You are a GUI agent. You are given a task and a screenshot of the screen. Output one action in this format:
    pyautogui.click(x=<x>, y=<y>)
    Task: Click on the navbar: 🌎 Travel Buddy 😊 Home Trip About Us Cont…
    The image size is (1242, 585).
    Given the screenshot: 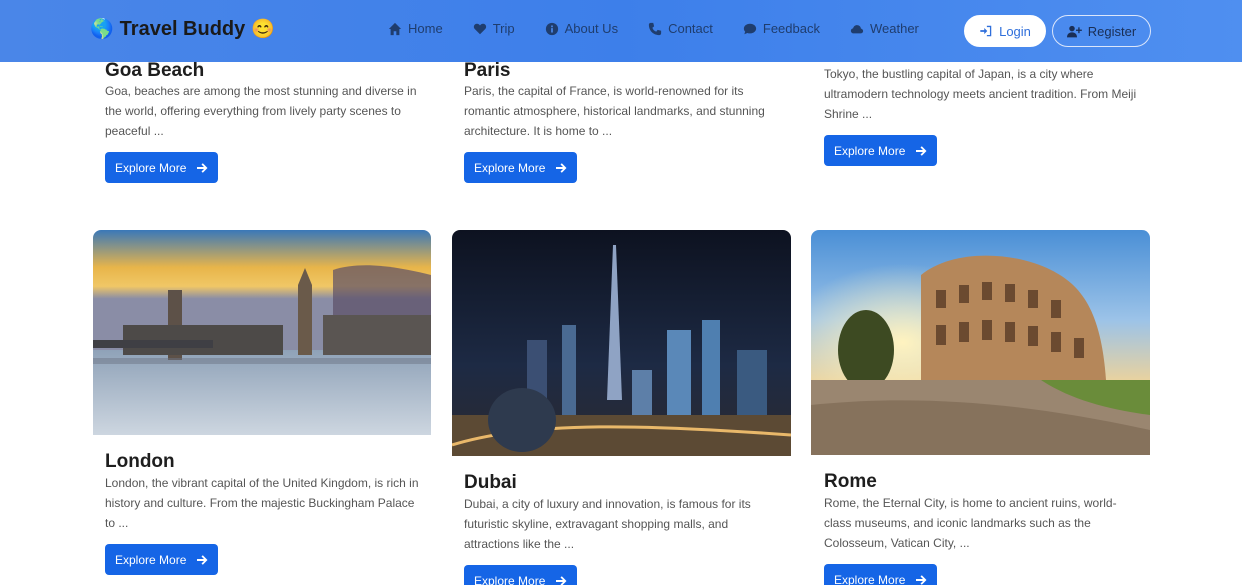 What is the action you would take?
    pyautogui.click(x=621, y=31)
    